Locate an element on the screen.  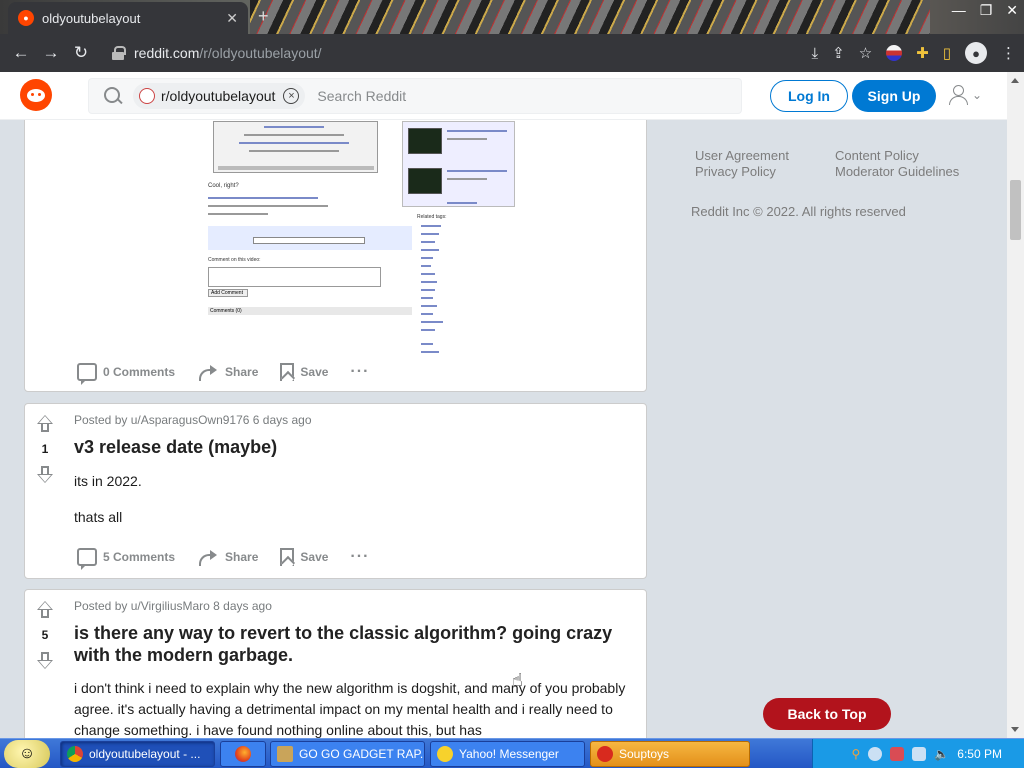
taskbar-item-souptoys: Souptoys is located at coordinates (670, 754).